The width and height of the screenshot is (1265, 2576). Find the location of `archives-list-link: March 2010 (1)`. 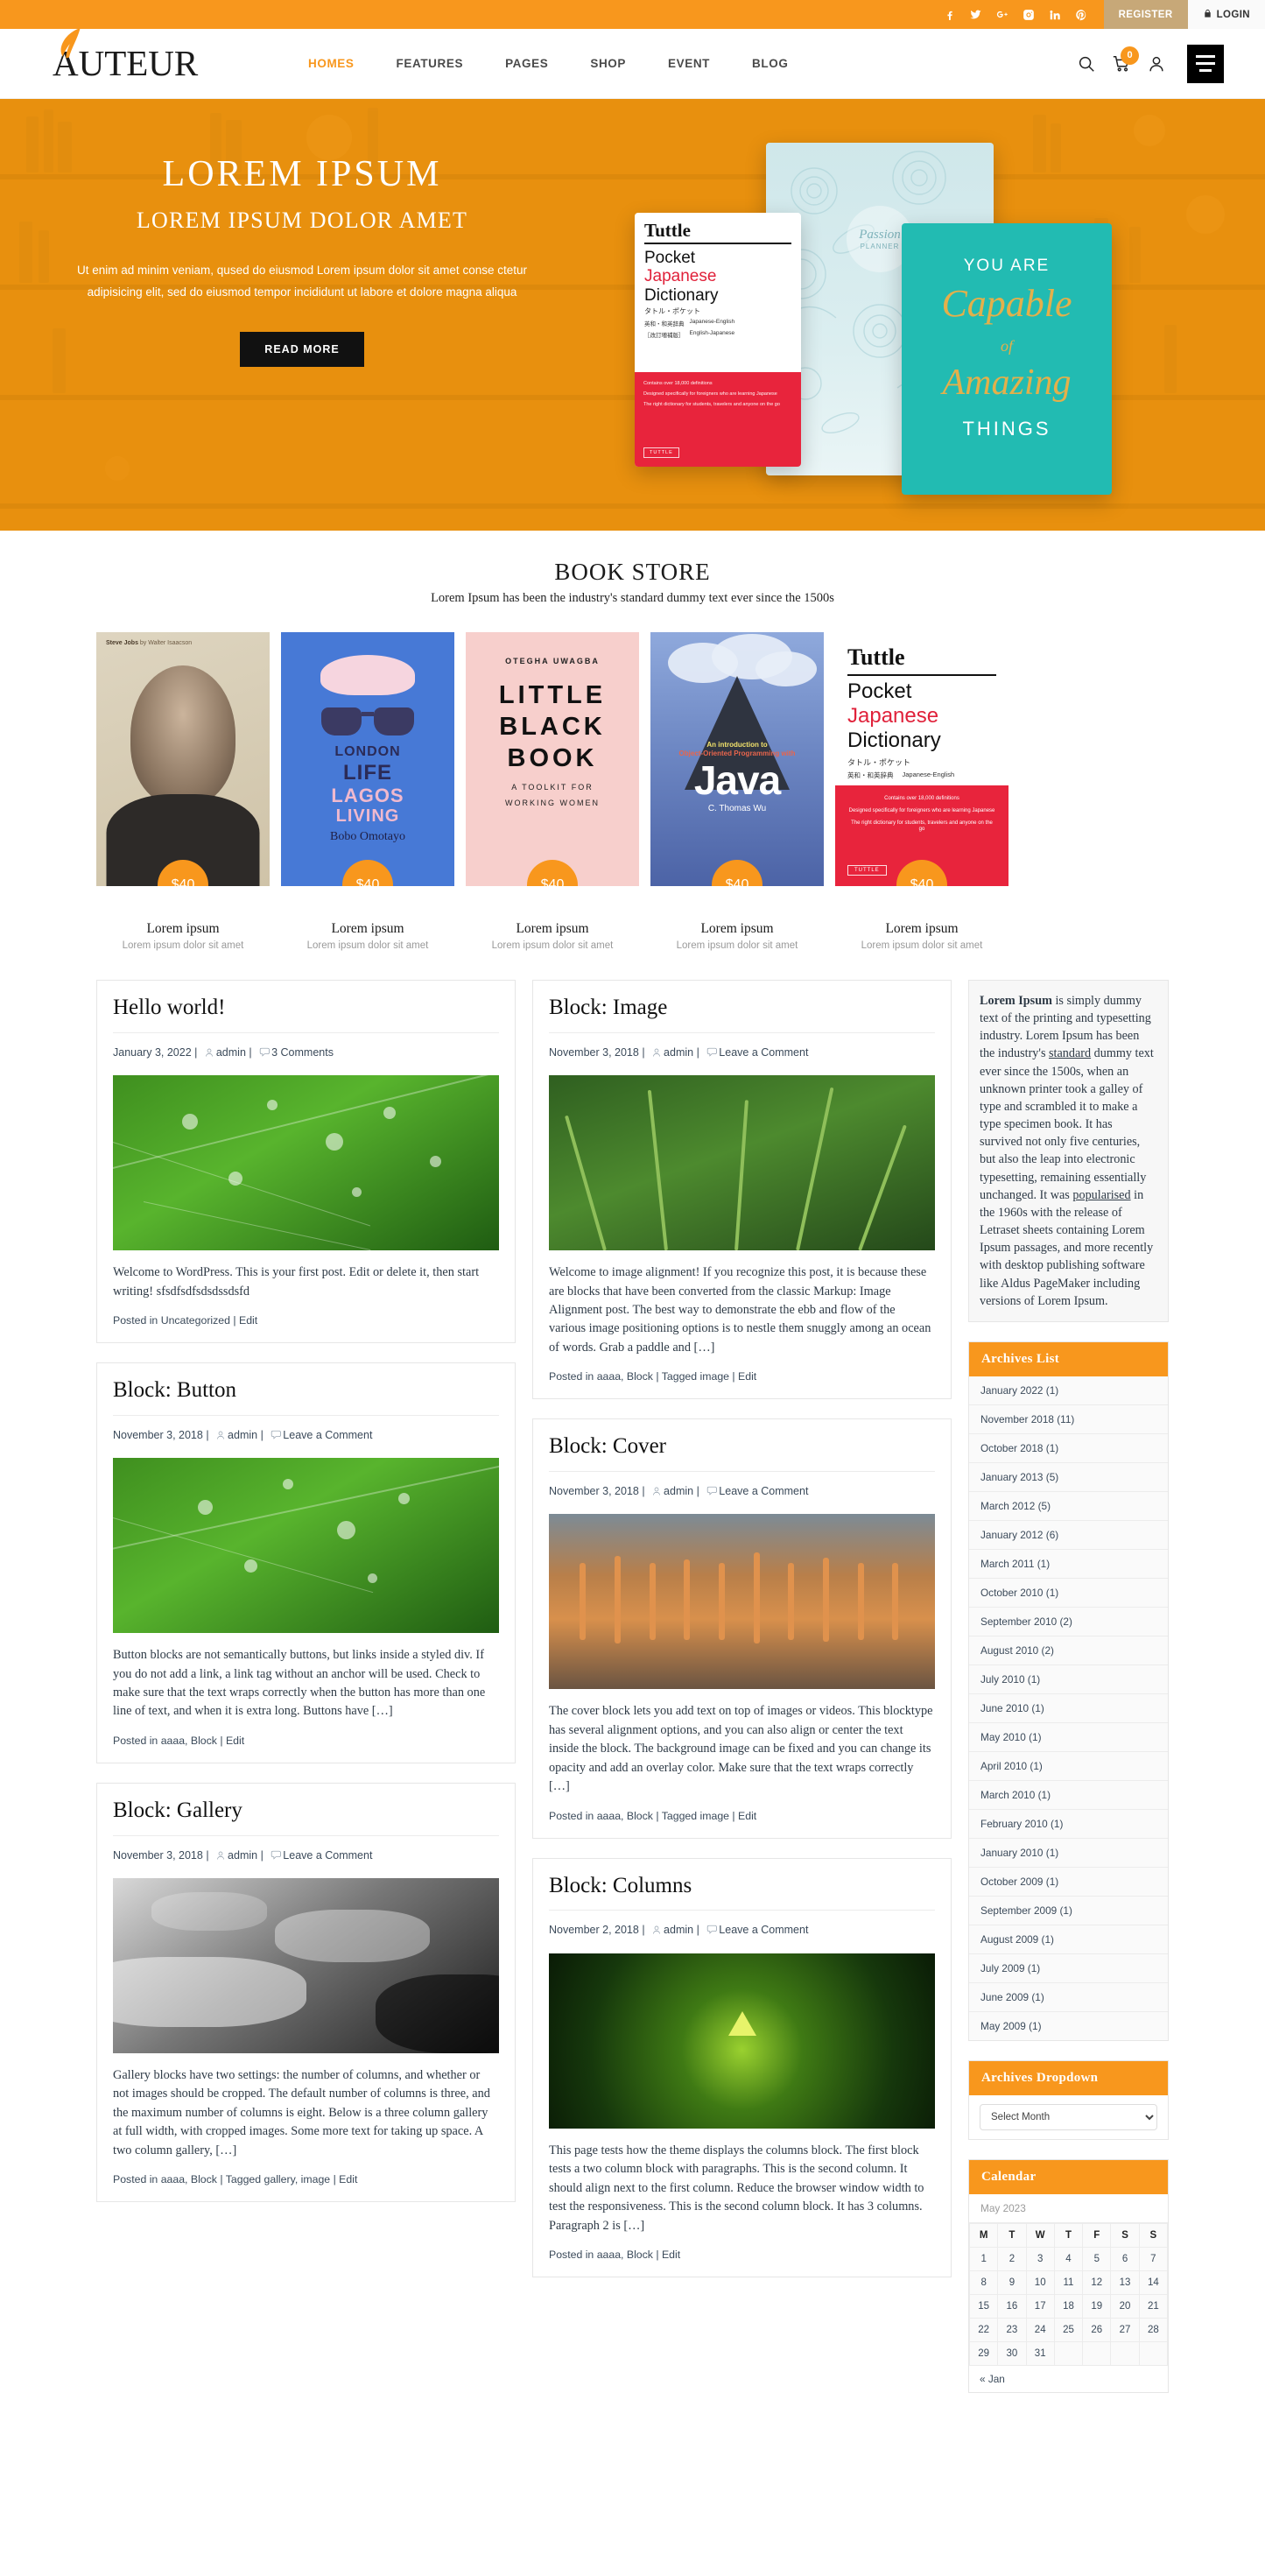

archives-list-link: March 2010 (1) is located at coordinates (1068, 1794).